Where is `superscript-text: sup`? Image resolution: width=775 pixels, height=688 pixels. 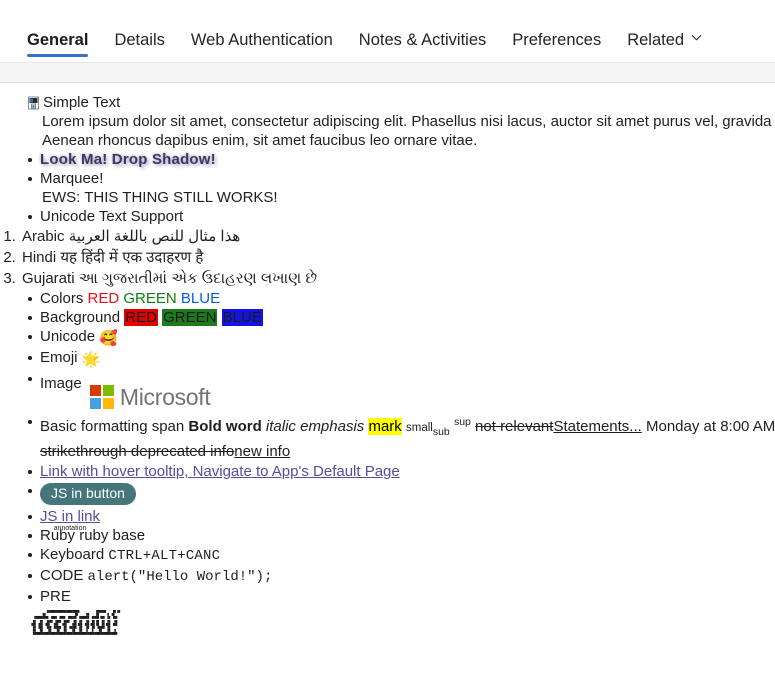 superscript-text: sup is located at coordinates (462, 422).